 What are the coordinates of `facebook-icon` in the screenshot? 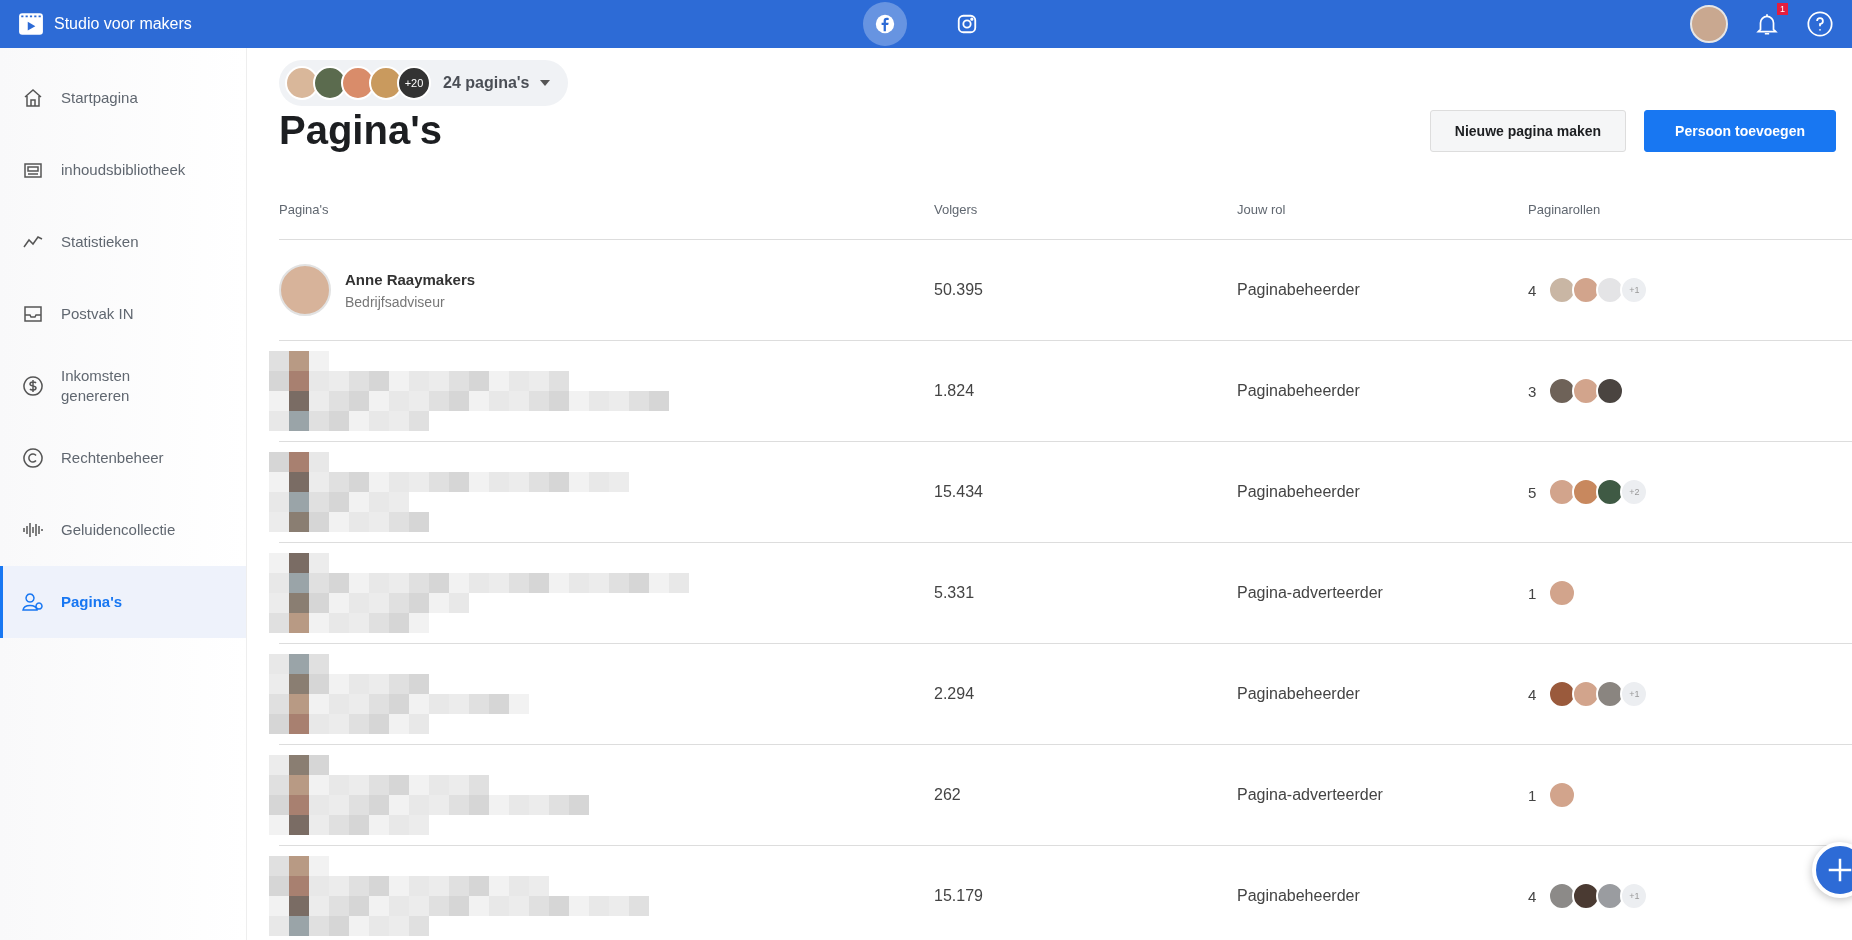 It's located at (885, 24).